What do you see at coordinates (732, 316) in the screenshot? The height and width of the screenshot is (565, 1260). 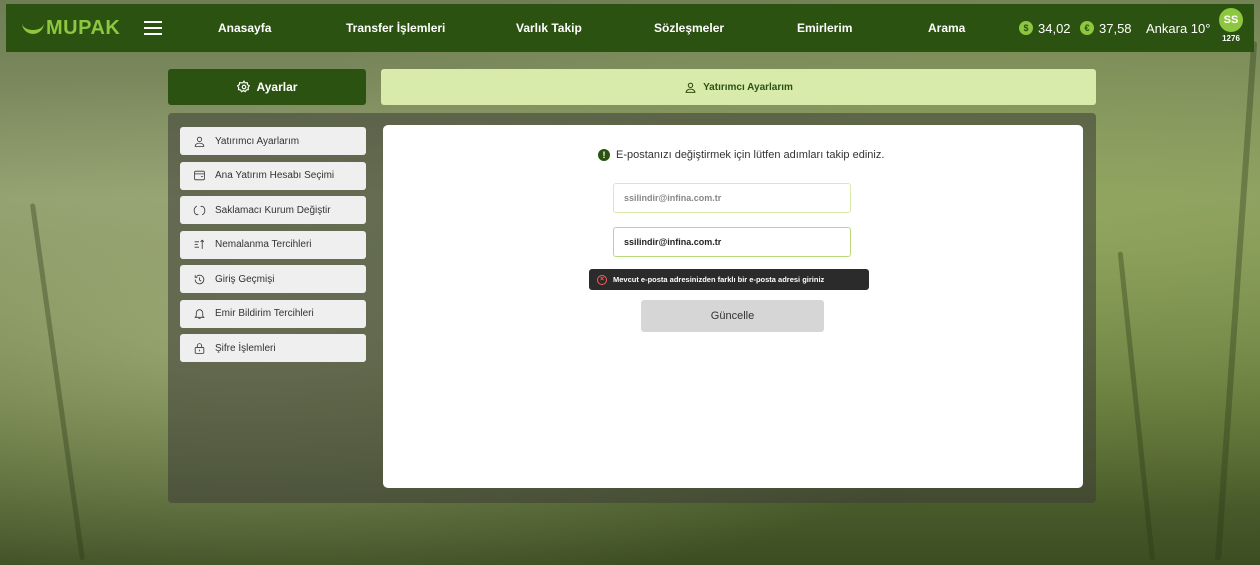 I see `update-button: Güncelle` at bounding box center [732, 316].